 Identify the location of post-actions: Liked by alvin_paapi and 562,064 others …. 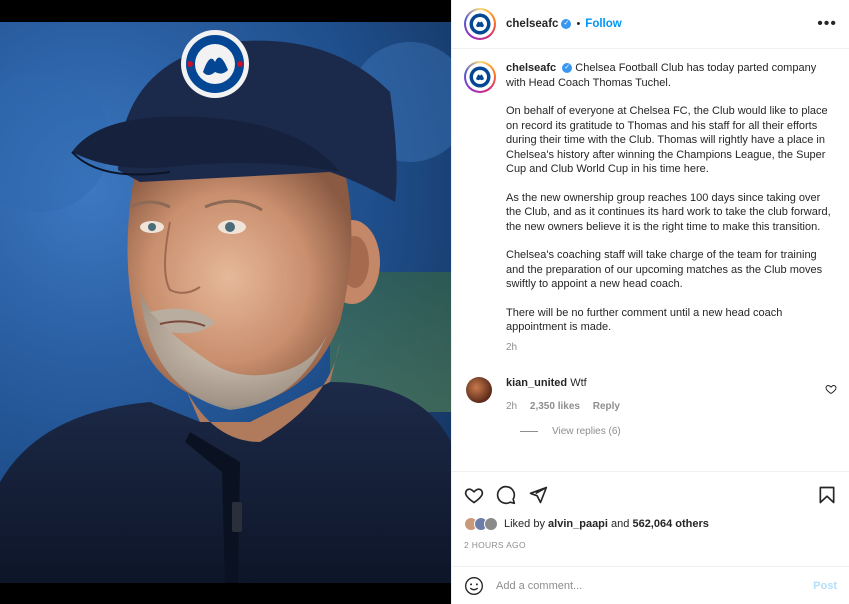
(650, 510).